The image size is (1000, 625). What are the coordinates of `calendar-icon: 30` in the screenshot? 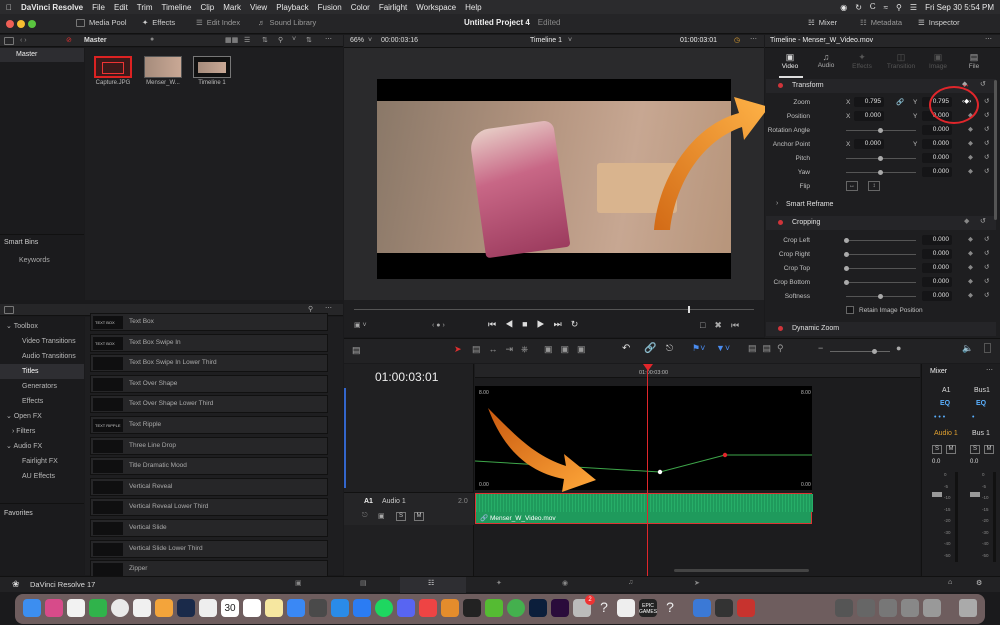 It's located at (230, 608).